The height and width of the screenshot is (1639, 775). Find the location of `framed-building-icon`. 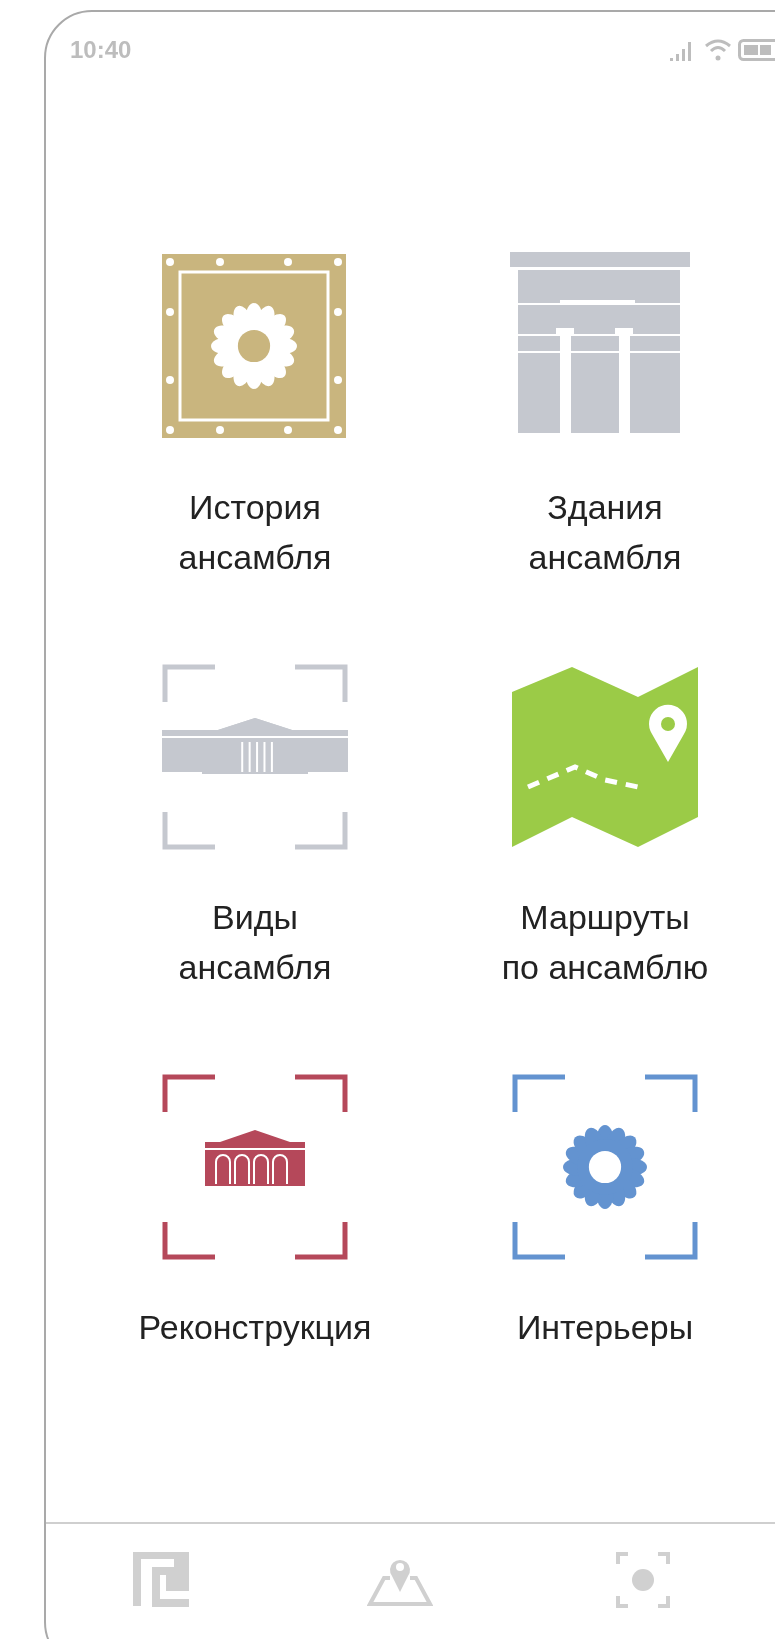

framed-building-icon is located at coordinates (255, 1167).